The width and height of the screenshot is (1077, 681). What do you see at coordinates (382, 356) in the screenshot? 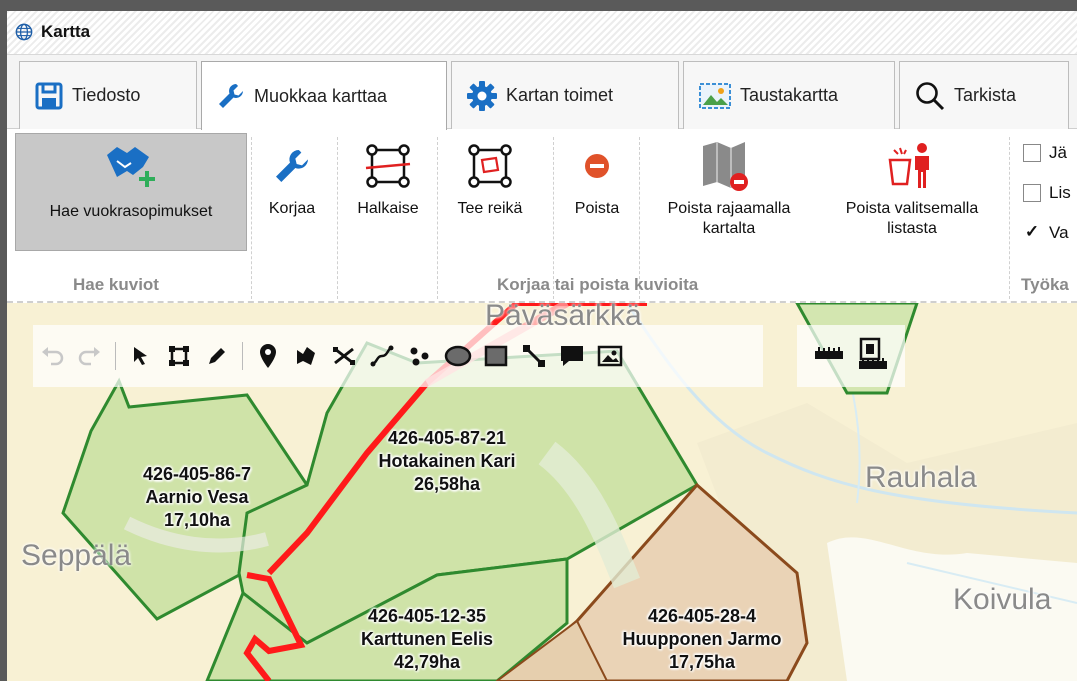
I see `line-icon` at bounding box center [382, 356].